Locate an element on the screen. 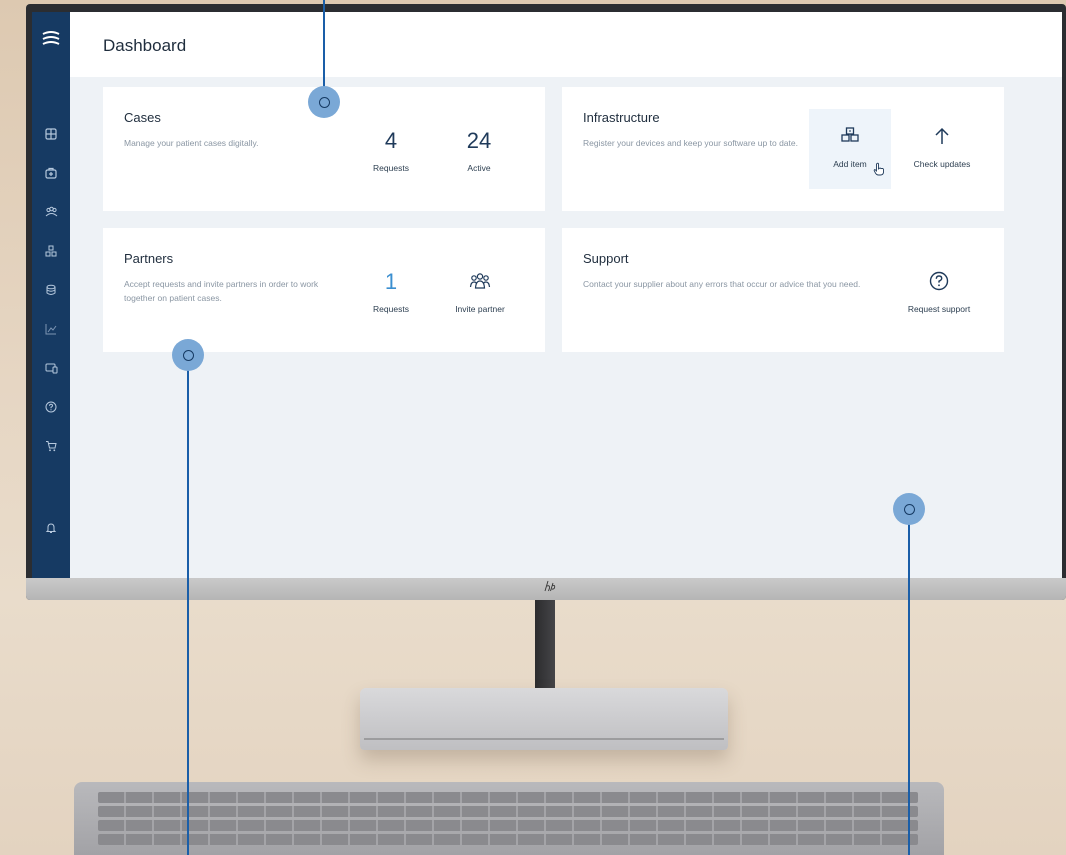 This screenshot has height=855, width=1066. partners-title: Partners is located at coordinates (149, 258).